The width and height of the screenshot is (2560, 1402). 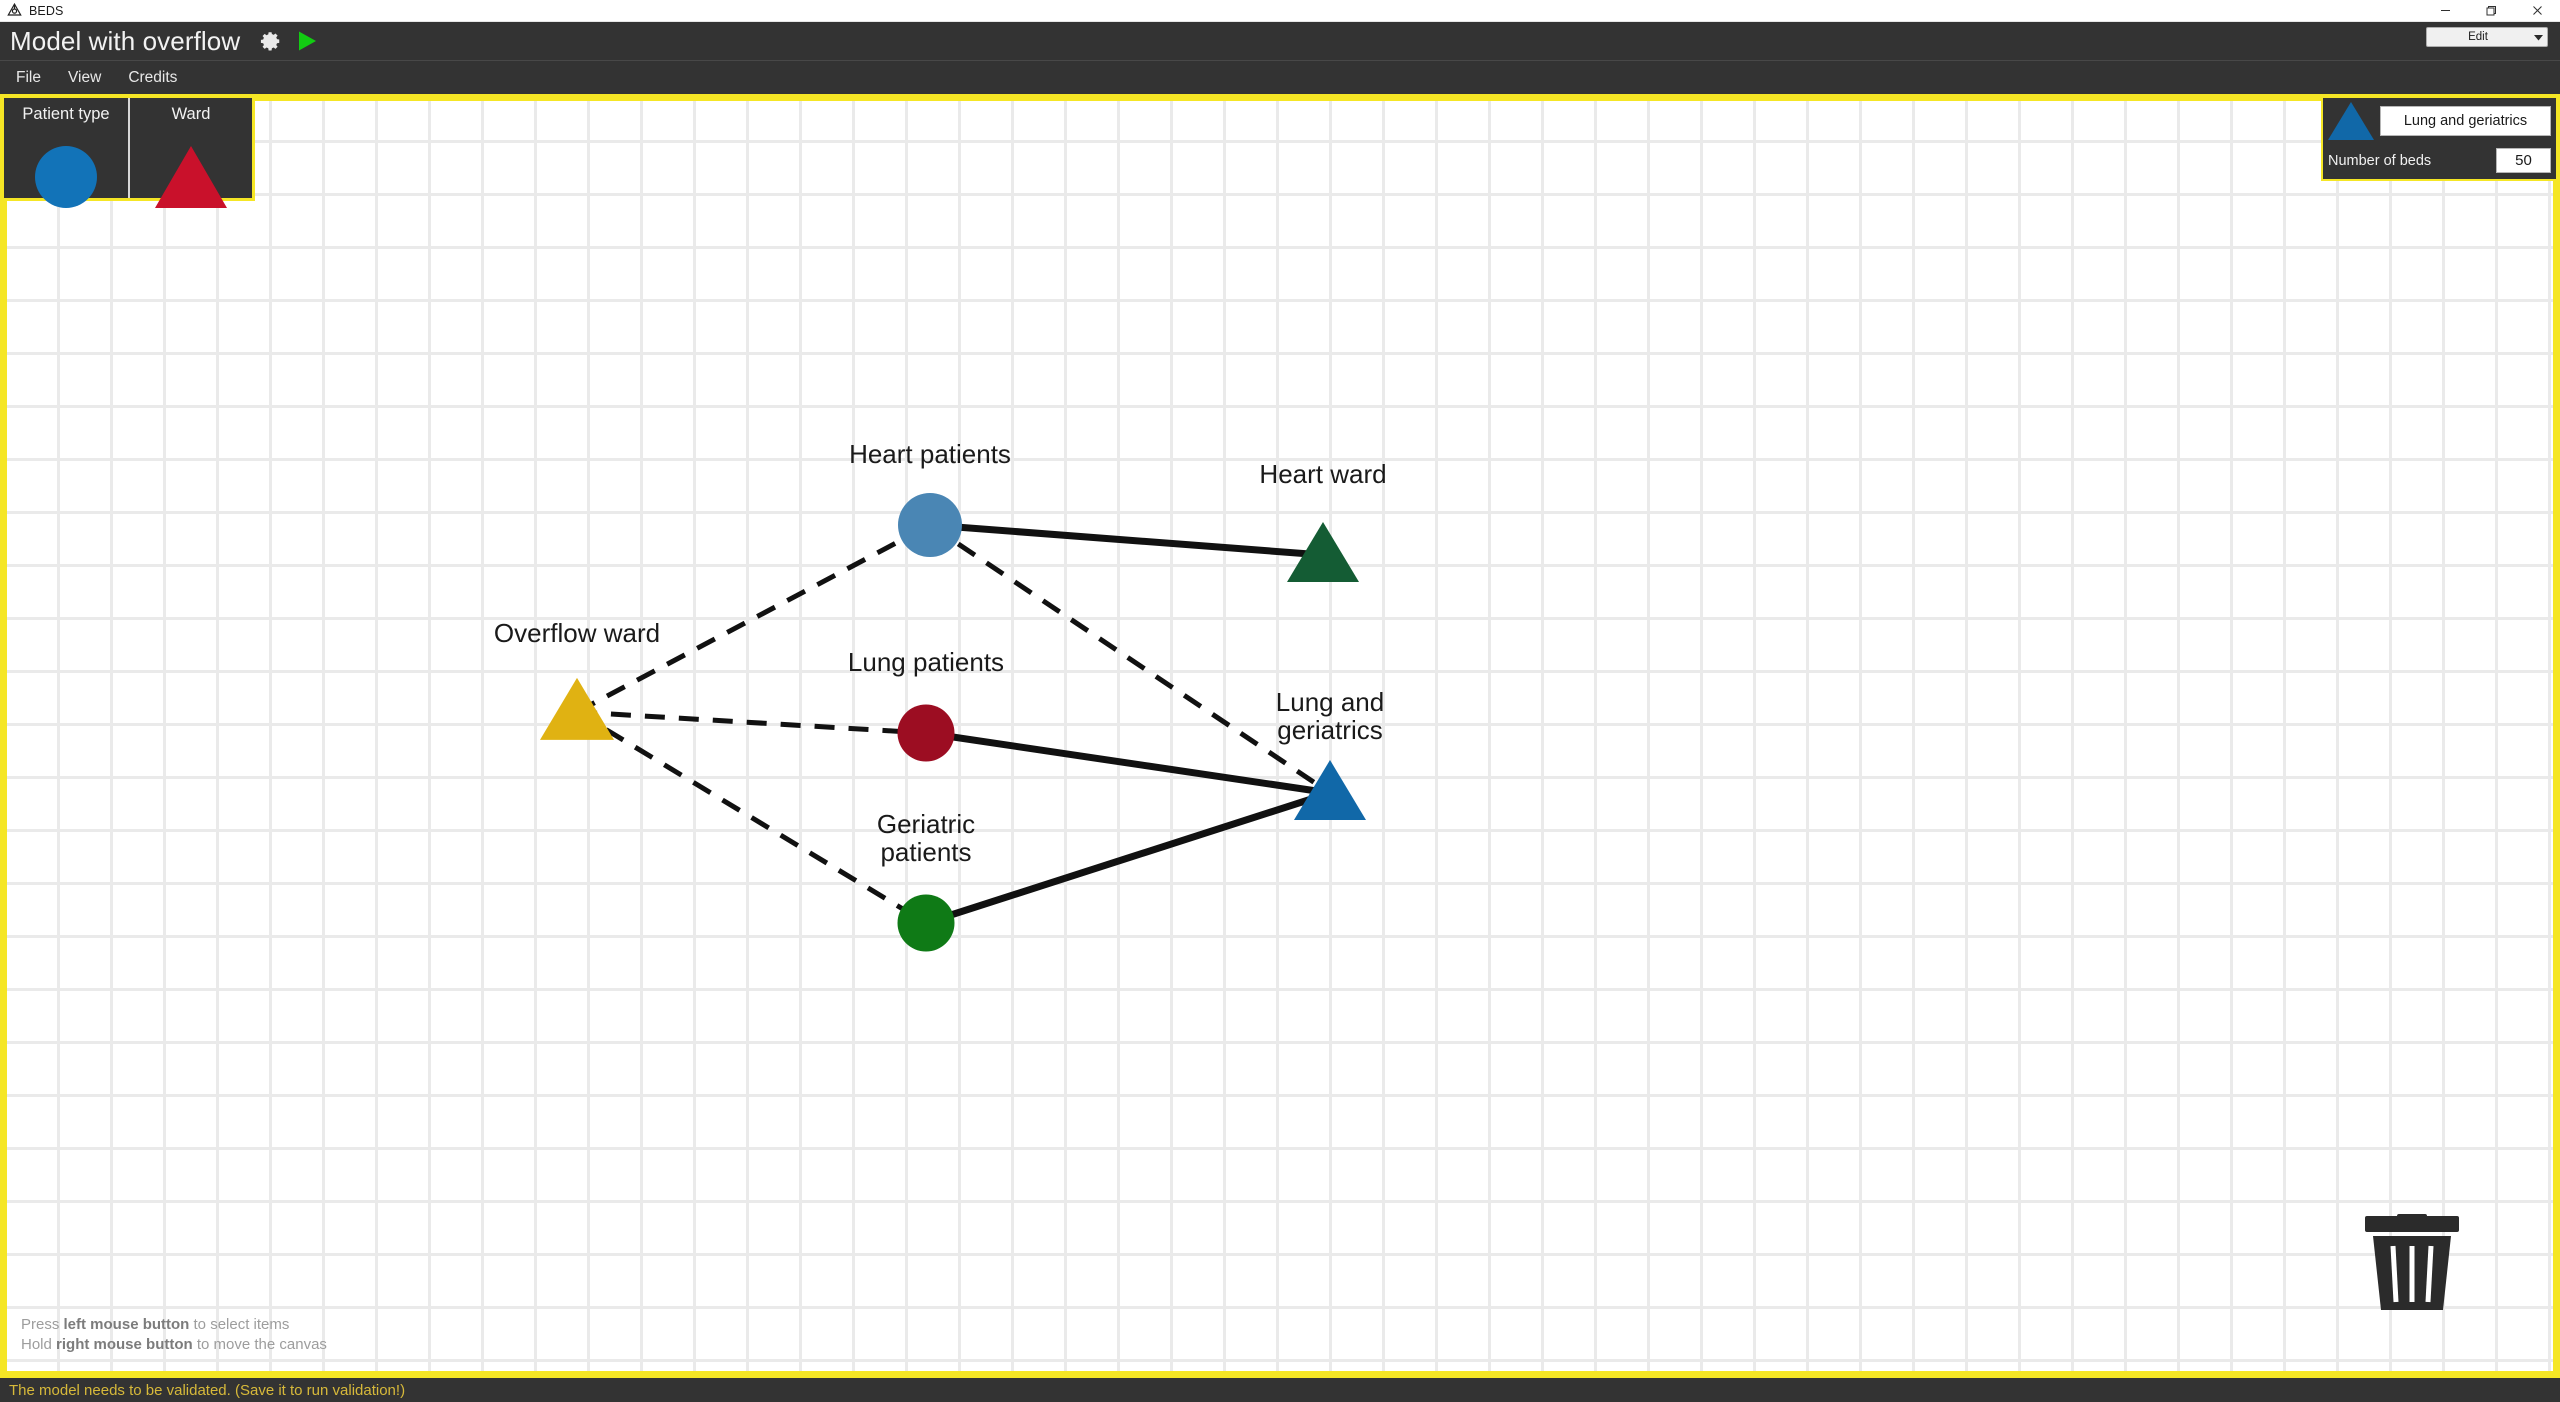 I want to click on hint2-bold: right mouse button, so click(x=124, y=1345).